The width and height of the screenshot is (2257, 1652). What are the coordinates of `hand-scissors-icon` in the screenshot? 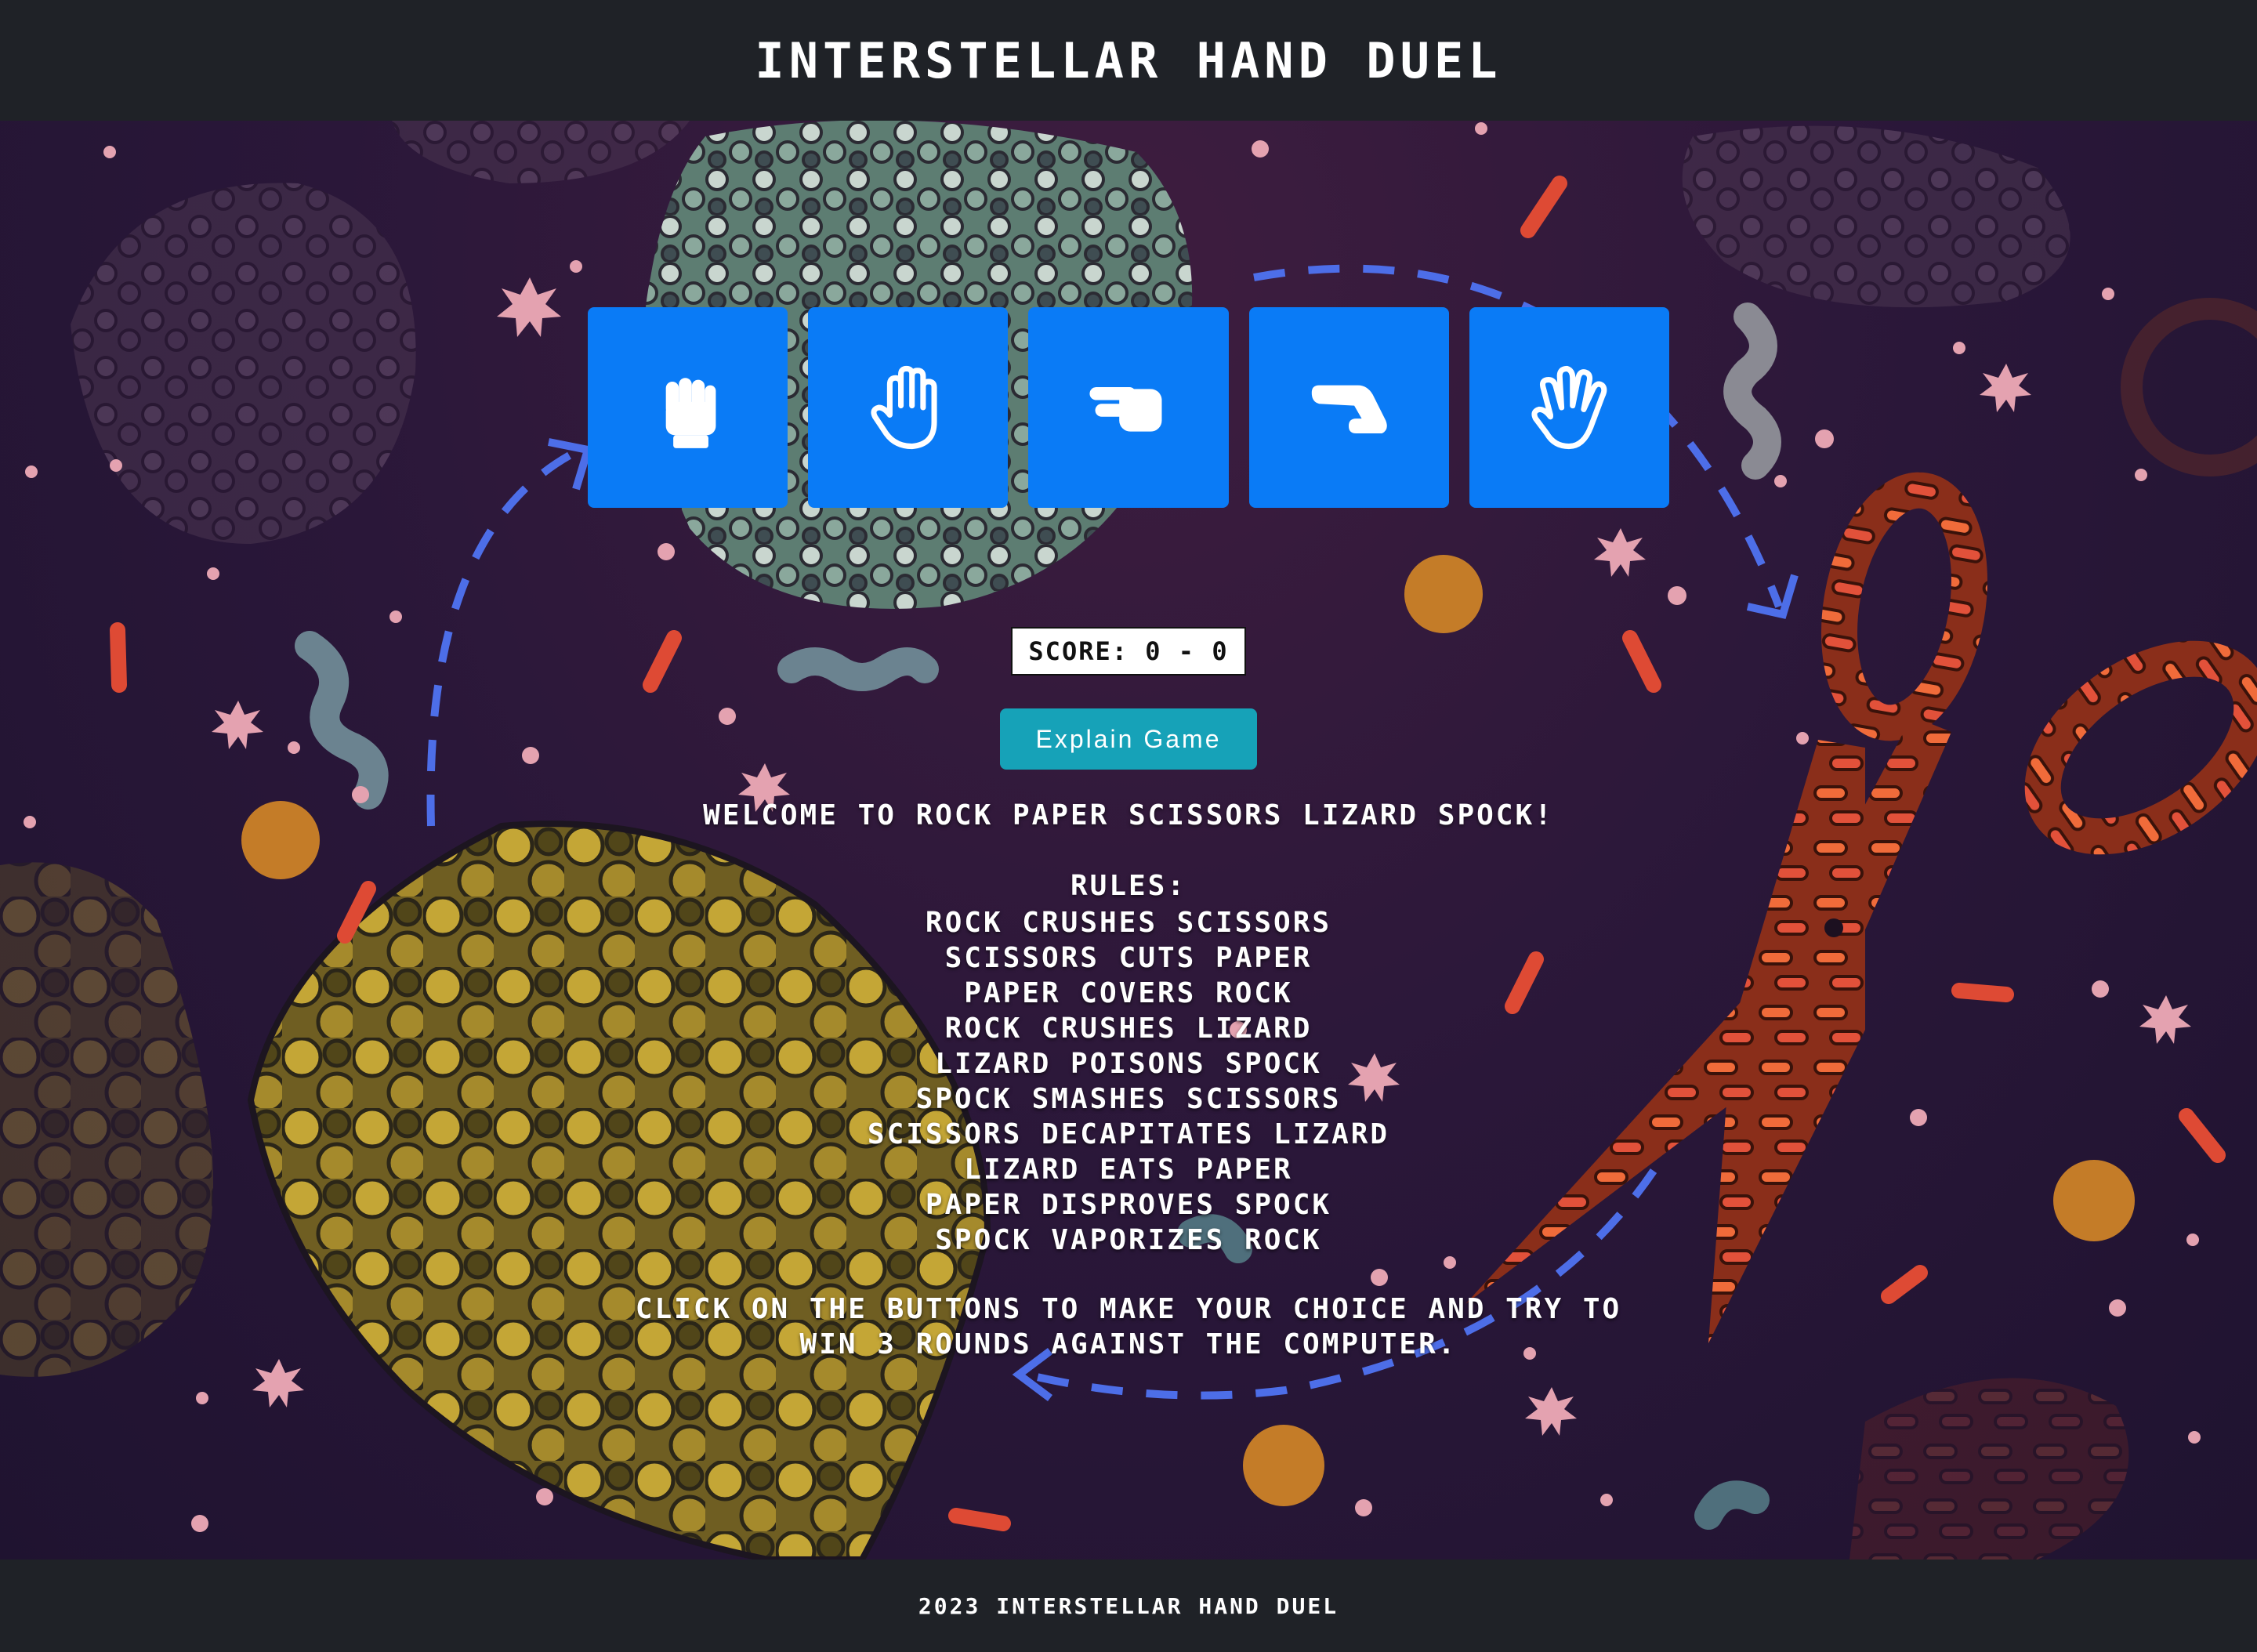 It's located at (1125, 410).